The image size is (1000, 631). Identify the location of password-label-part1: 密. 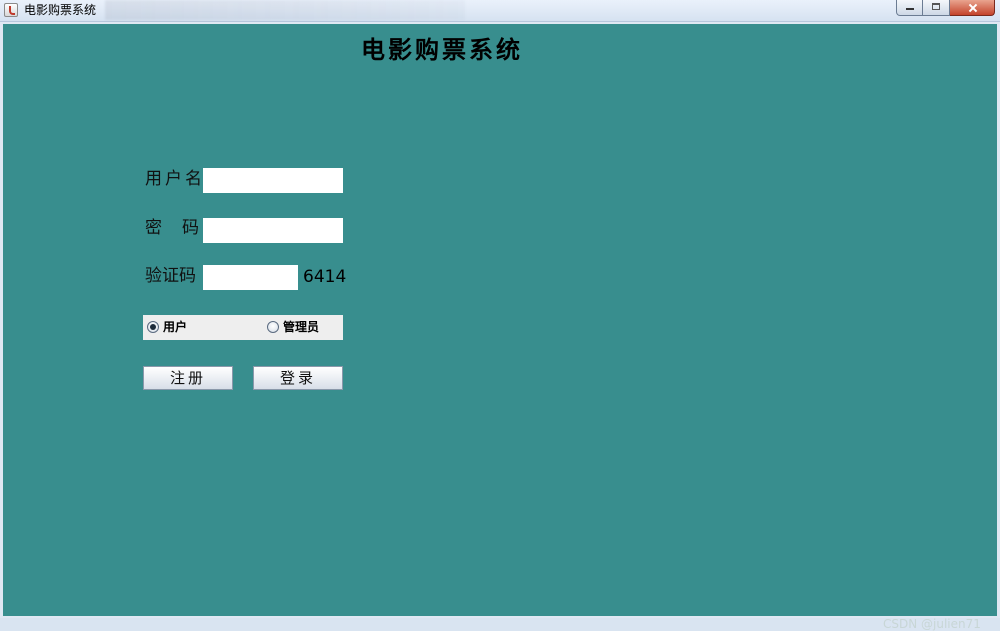
(153, 228).